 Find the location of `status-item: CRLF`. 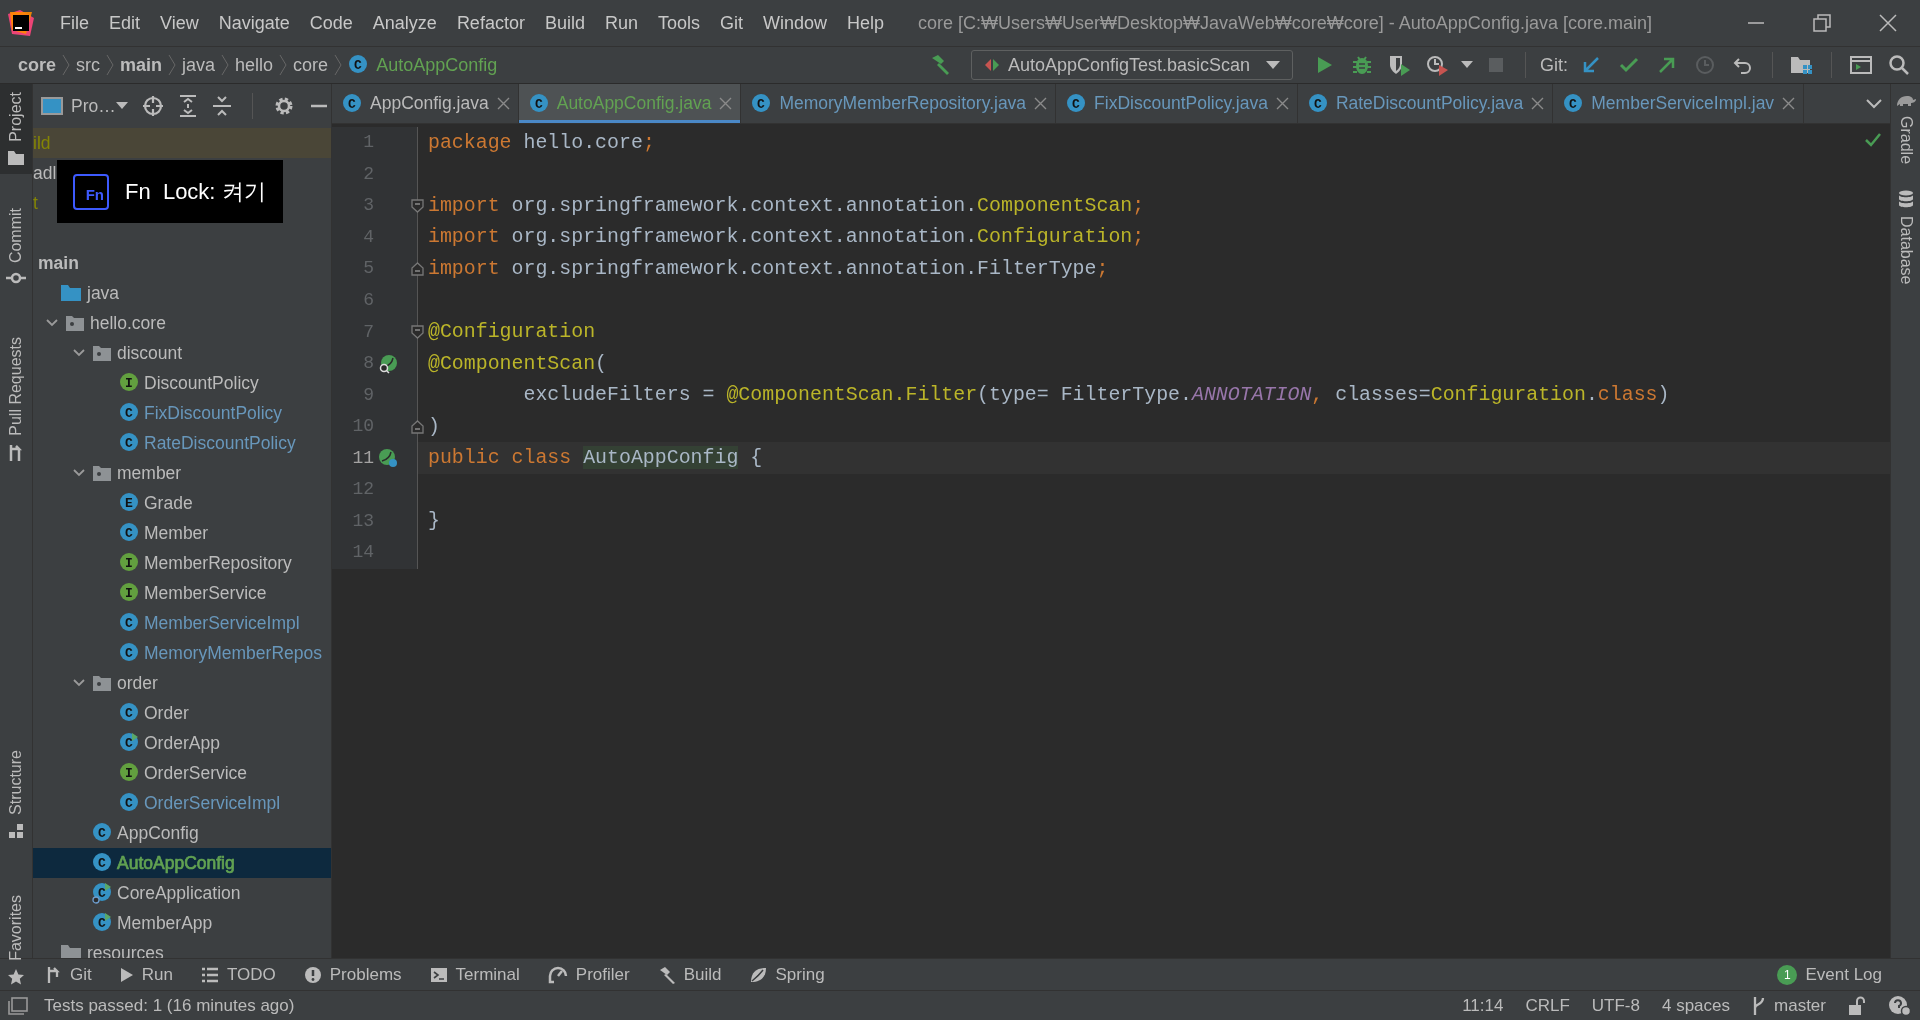

status-item: CRLF is located at coordinates (1547, 1005).